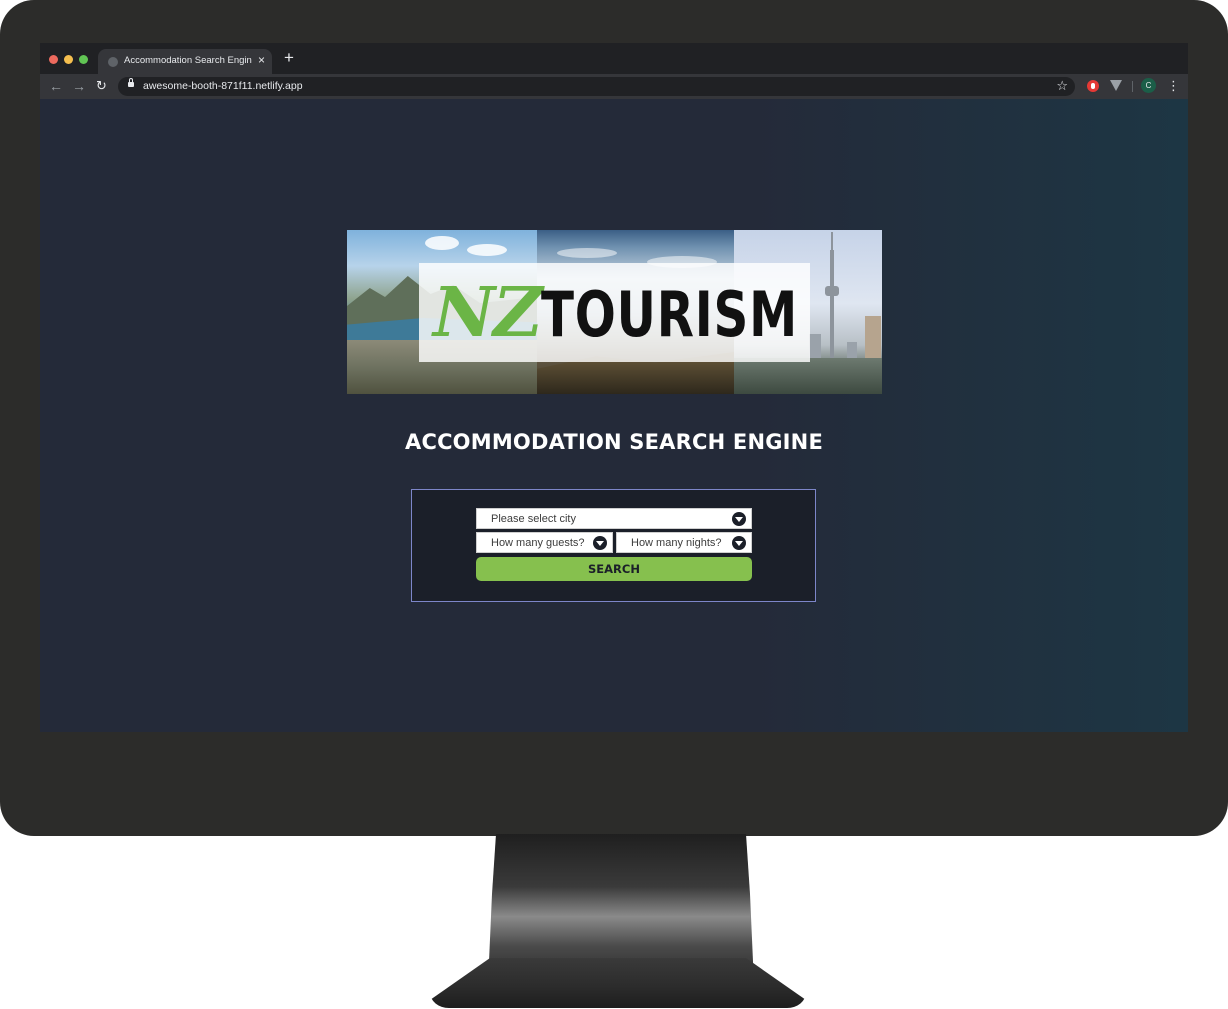 Image resolution: width=1228 pixels, height=1009 pixels. Describe the element at coordinates (289, 58) in the screenshot. I see `new-tab-button: +` at that location.